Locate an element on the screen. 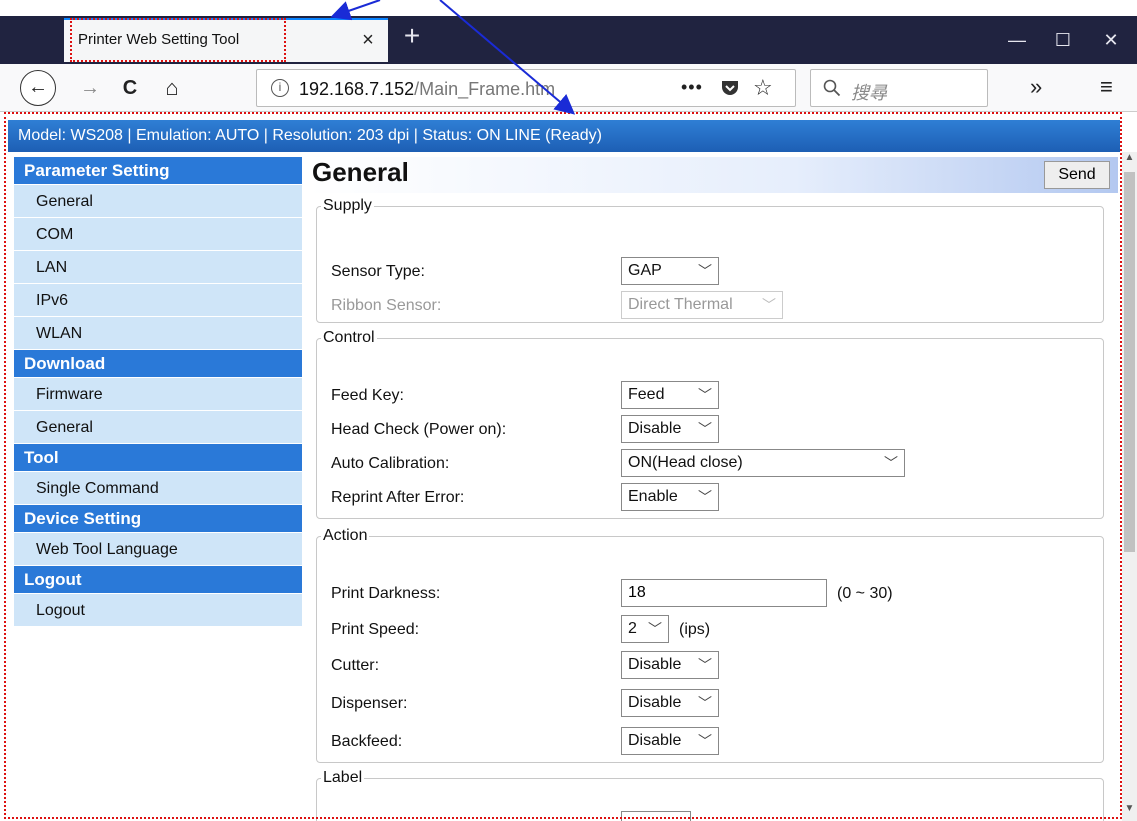  sidebar-item-download-general: General is located at coordinates (158, 427).